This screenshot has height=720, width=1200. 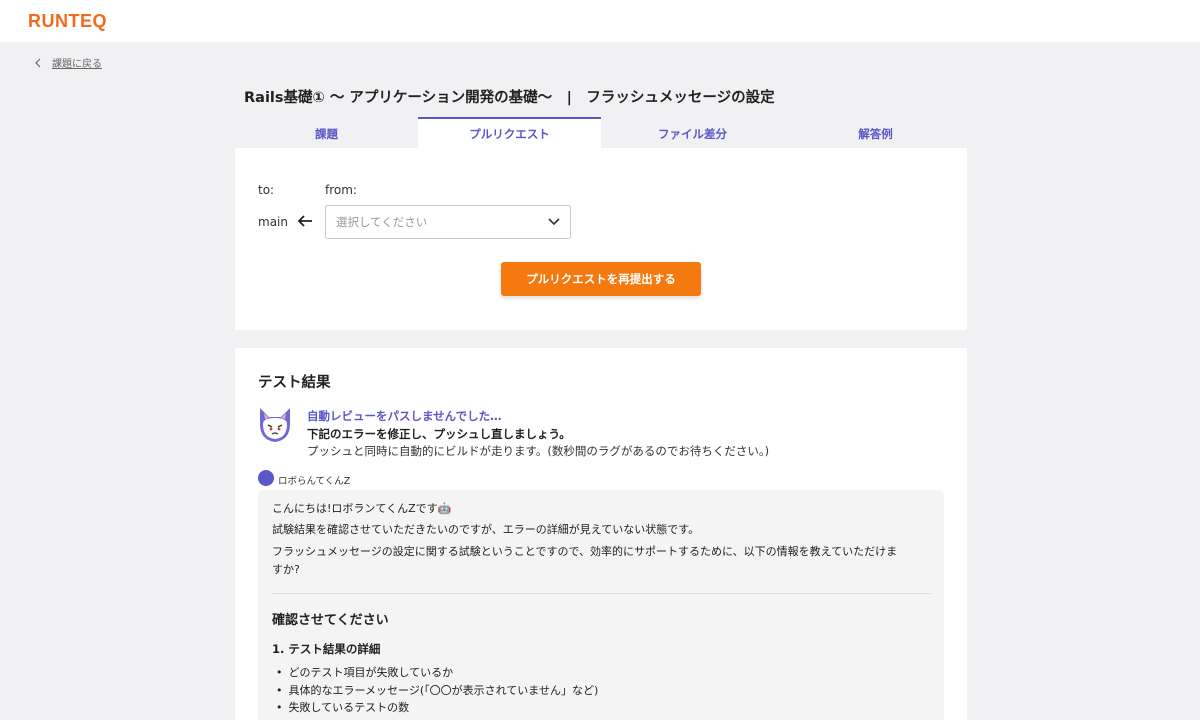 What do you see at coordinates (330, 620) in the screenshot?
I see `confirm-heading: 確認させてください` at bounding box center [330, 620].